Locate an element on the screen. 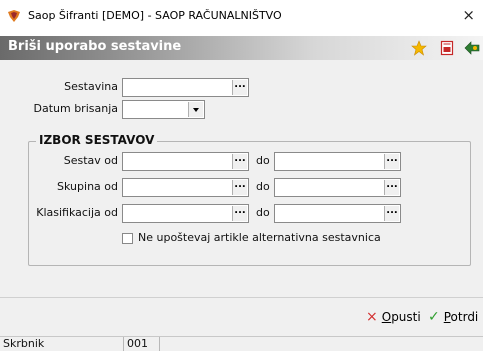  sestav-od-label: Sestav od is located at coordinates (90, 160).